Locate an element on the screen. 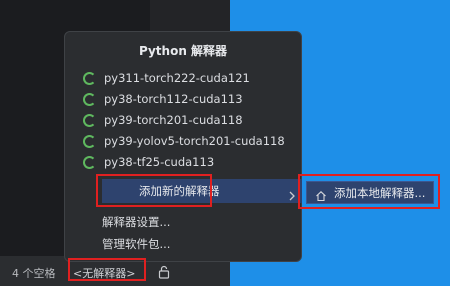  interpreter-item: py39-yolov5-torch201-cuda118 is located at coordinates (184, 141).